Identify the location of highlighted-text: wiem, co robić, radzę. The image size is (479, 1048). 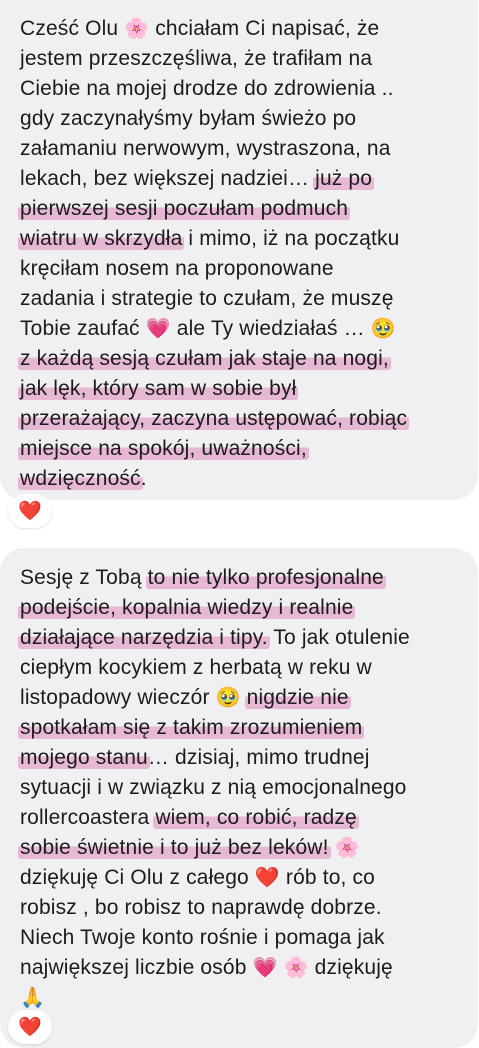
(256, 817).